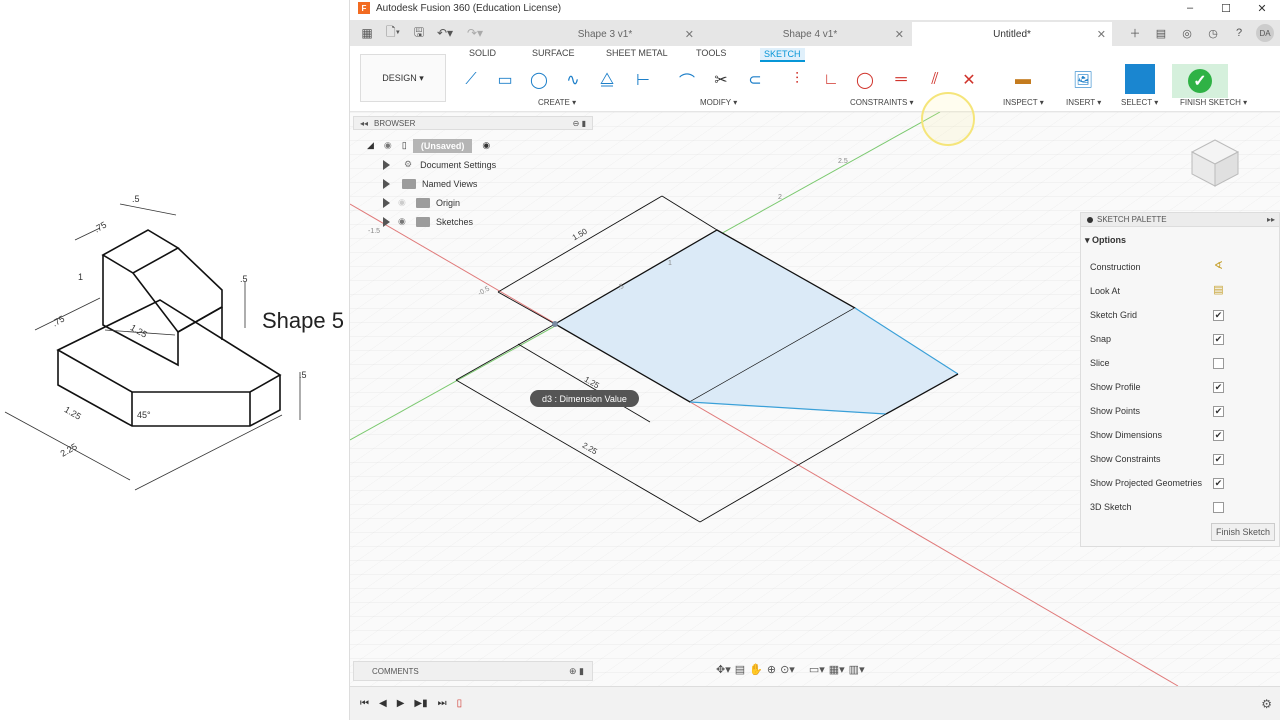  Describe the element at coordinates (482, 53) in the screenshot. I see `tab-solid: SOLID` at that location.